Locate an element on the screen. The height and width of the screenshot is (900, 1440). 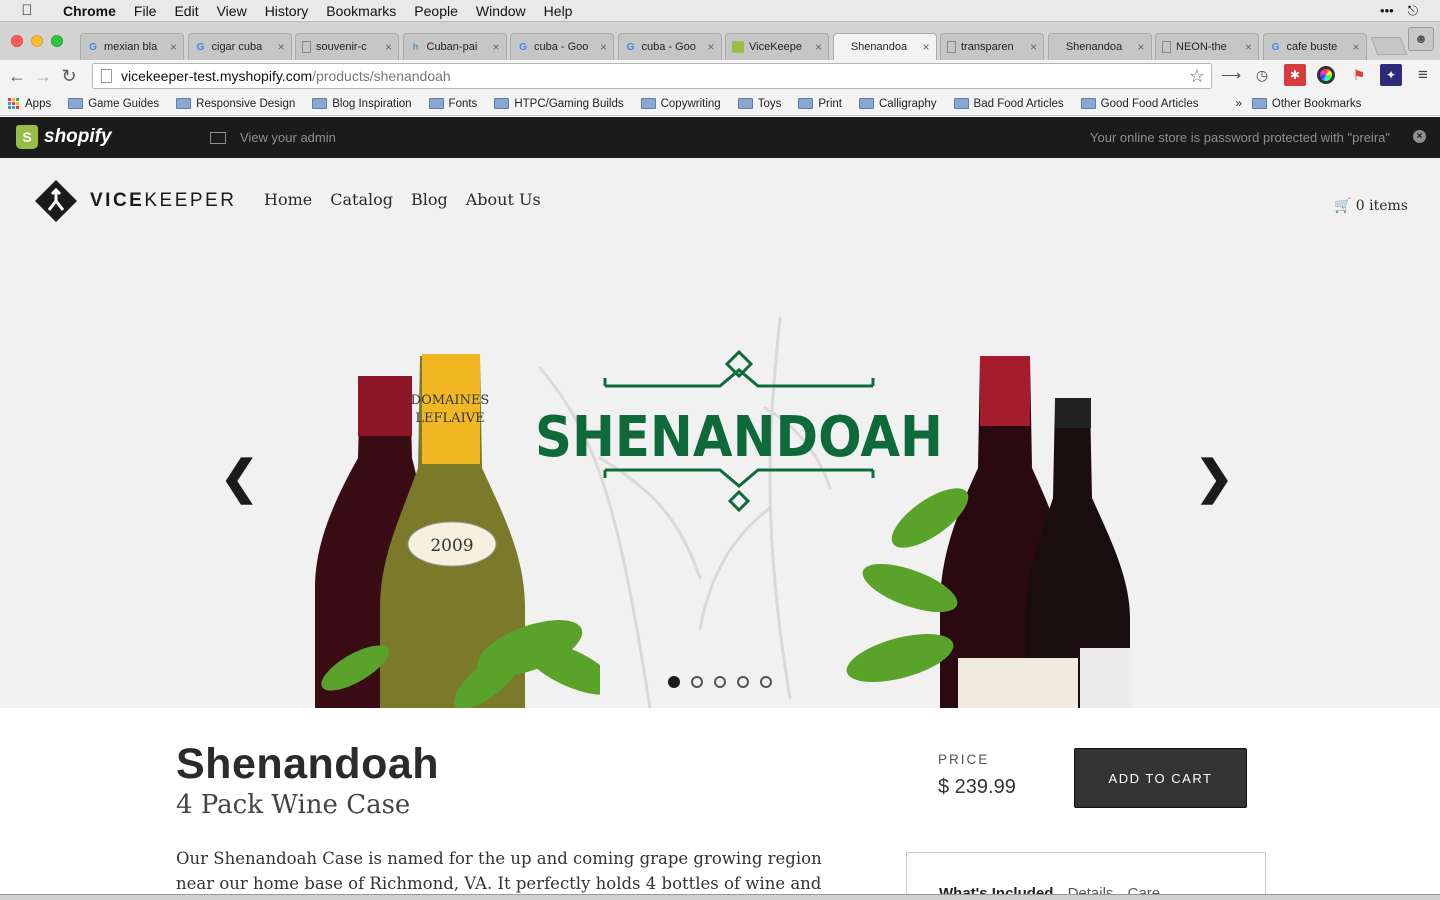
browser-tab: h Cuban-pai × is located at coordinates (454, 46).